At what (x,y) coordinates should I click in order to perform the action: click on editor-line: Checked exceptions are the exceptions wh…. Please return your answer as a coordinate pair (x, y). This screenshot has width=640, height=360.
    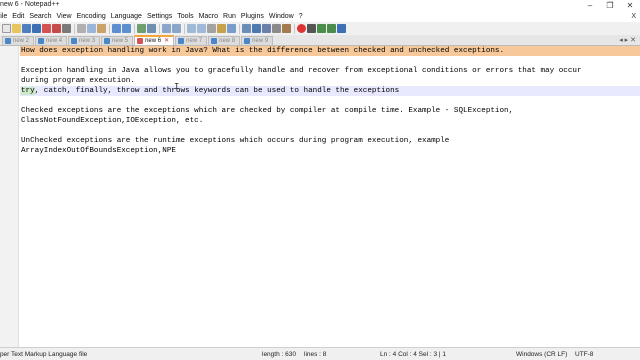
    Looking at the image, I should click on (330, 111).